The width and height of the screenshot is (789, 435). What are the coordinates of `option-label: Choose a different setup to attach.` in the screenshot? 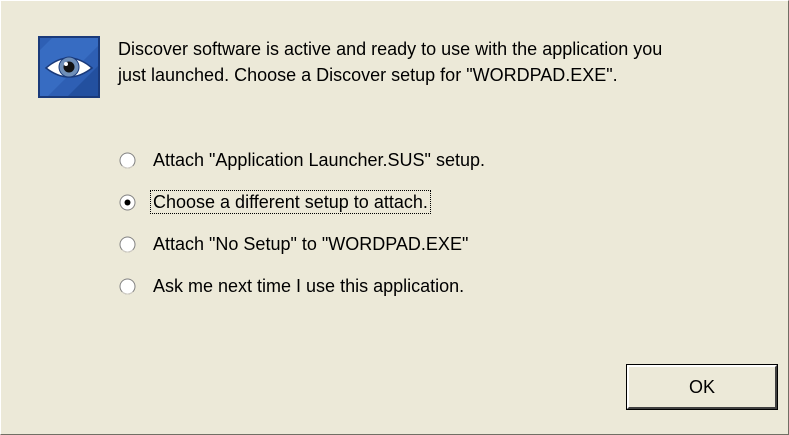 It's located at (290, 202).